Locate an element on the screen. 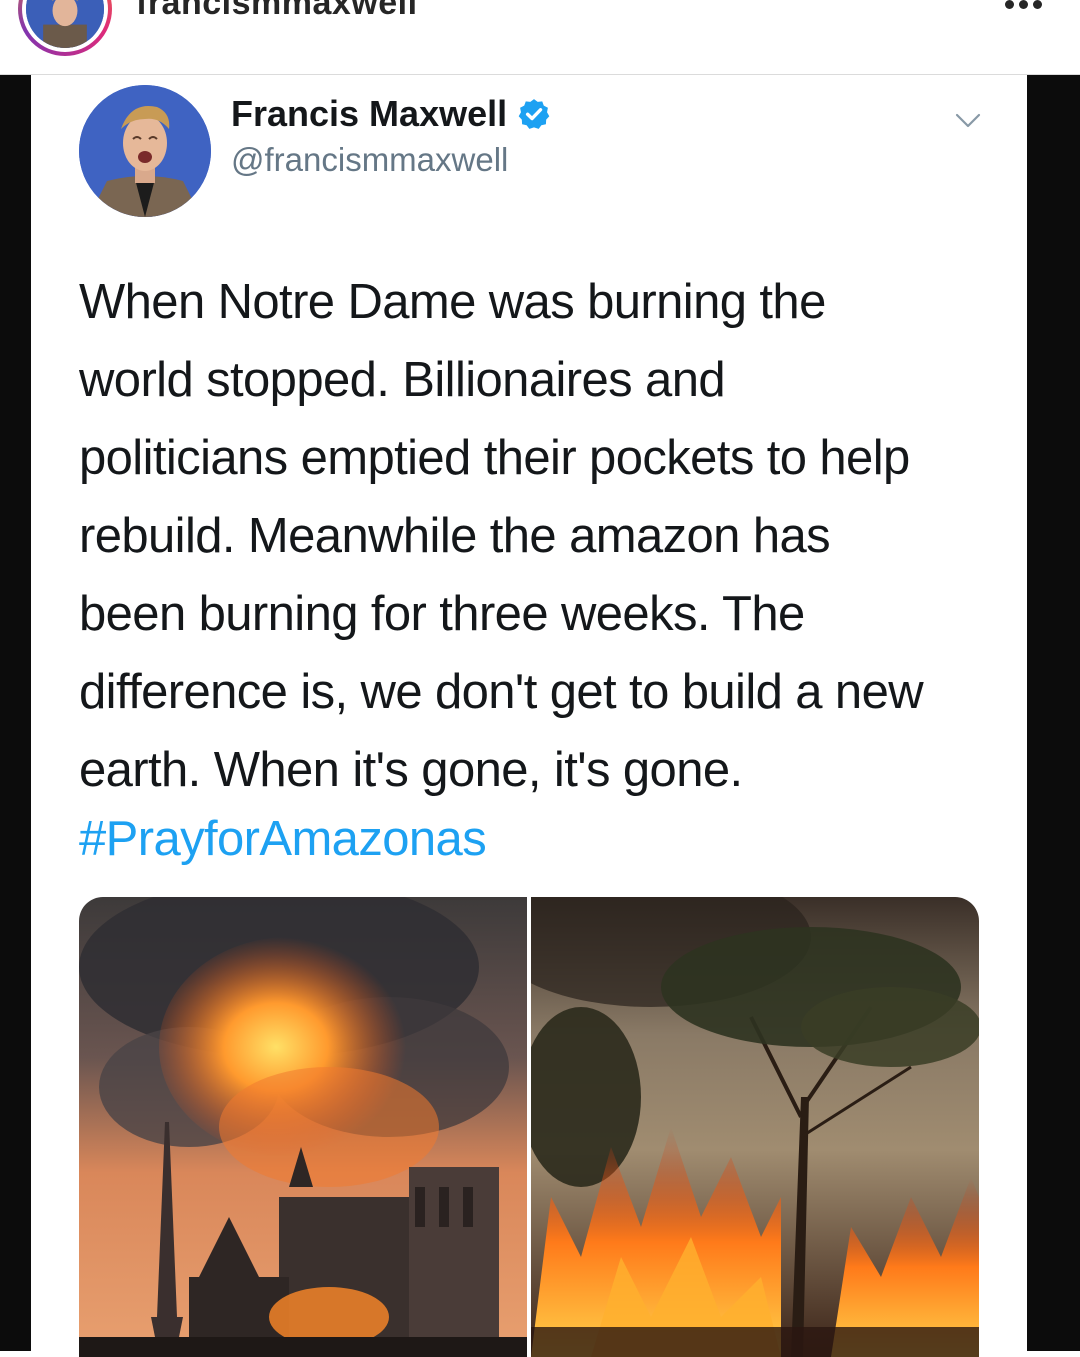 This screenshot has height=1357, width=1080. chevron-down-icon is located at coordinates (968, 120).